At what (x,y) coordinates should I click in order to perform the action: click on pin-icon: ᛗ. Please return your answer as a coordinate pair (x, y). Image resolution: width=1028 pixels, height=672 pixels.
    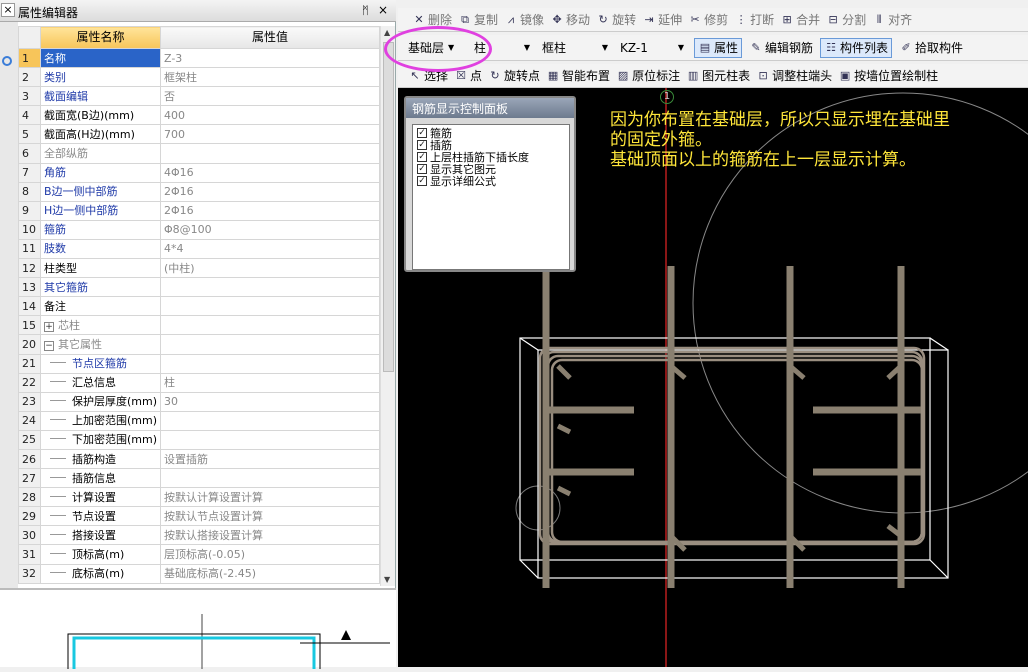
    Looking at the image, I should click on (365, 10).